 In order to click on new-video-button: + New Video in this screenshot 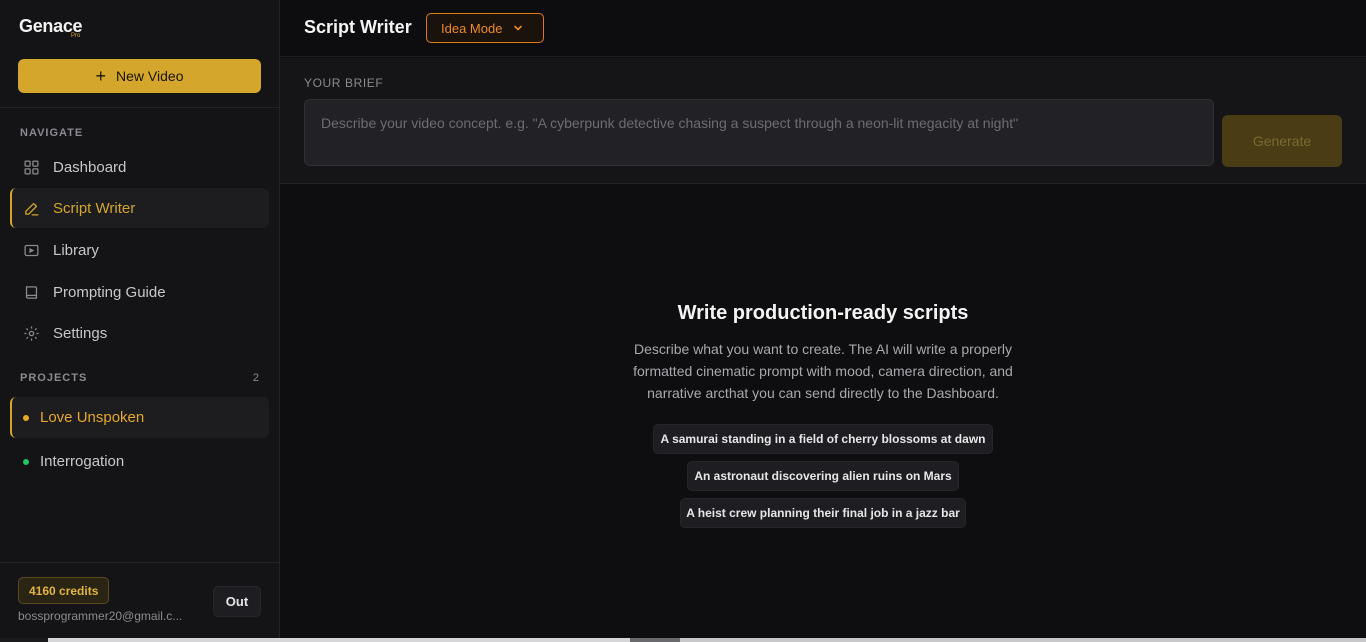, I will do `click(139, 76)`.